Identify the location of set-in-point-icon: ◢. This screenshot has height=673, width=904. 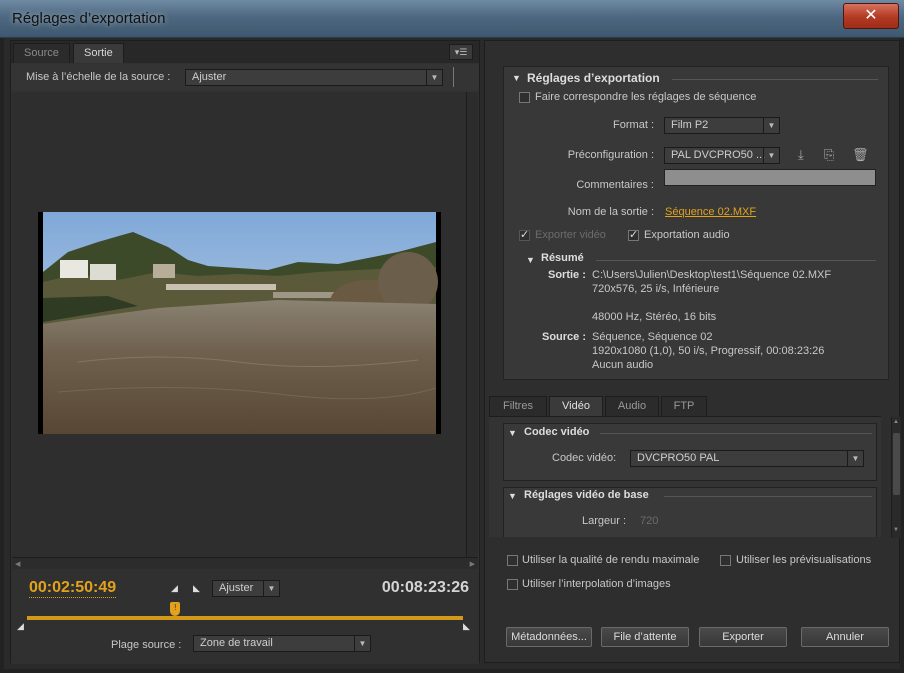
(174, 588).